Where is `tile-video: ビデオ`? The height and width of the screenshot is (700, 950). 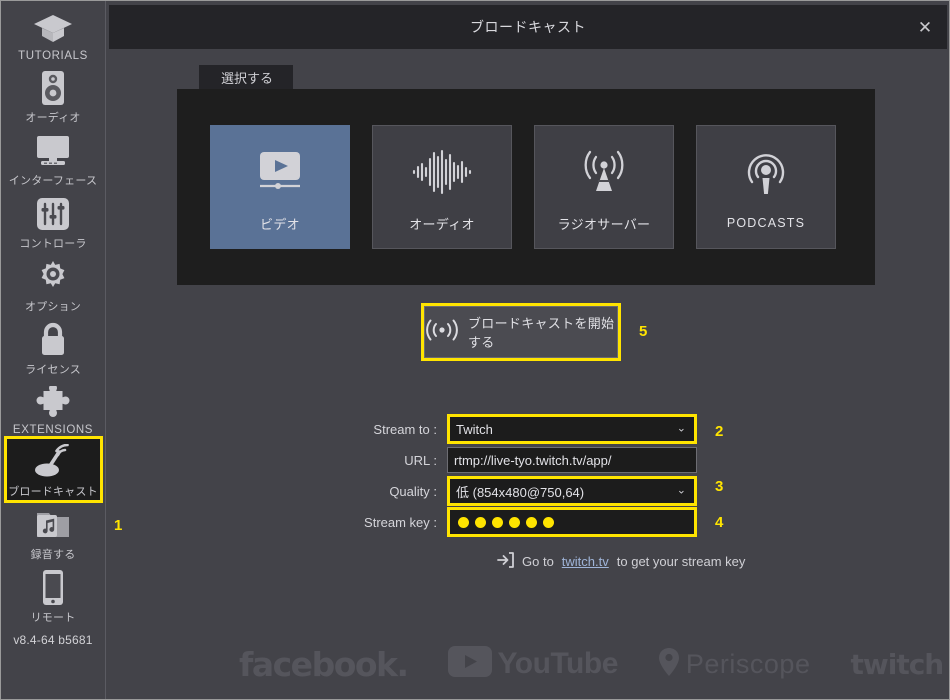 tile-video: ビデオ is located at coordinates (280, 187).